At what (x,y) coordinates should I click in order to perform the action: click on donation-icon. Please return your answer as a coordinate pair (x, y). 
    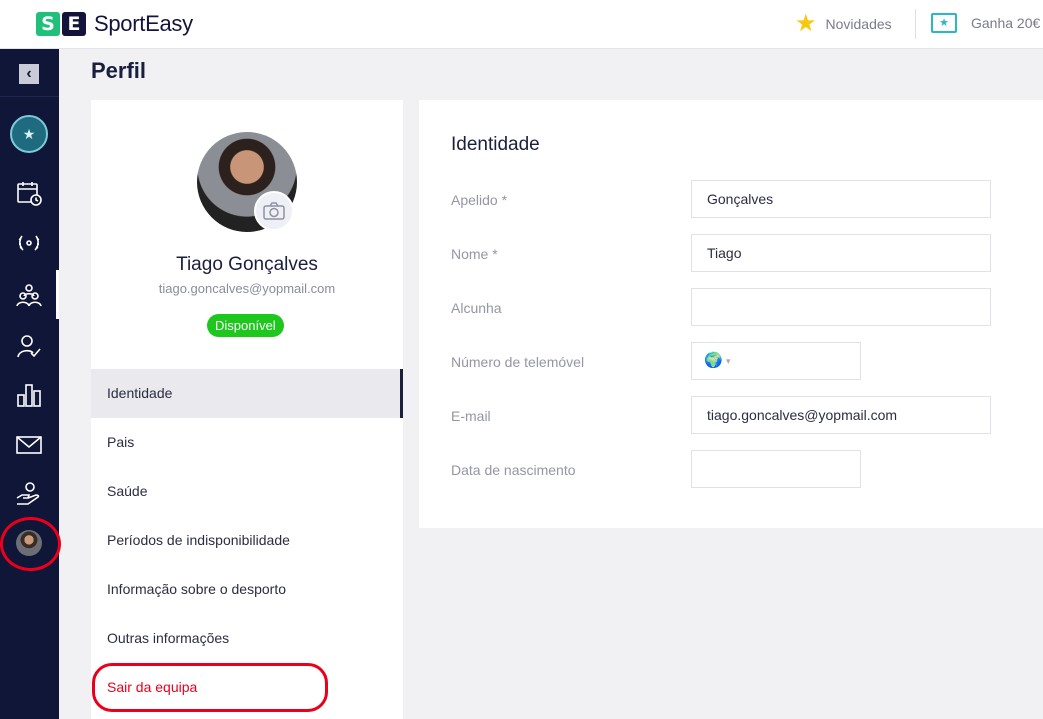
    Looking at the image, I should click on (29, 494).